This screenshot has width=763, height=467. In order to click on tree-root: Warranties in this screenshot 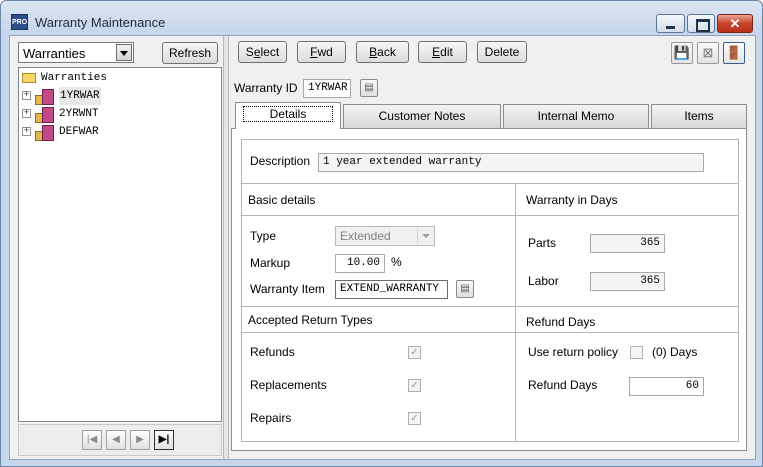, I will do `click(119, 78)`.